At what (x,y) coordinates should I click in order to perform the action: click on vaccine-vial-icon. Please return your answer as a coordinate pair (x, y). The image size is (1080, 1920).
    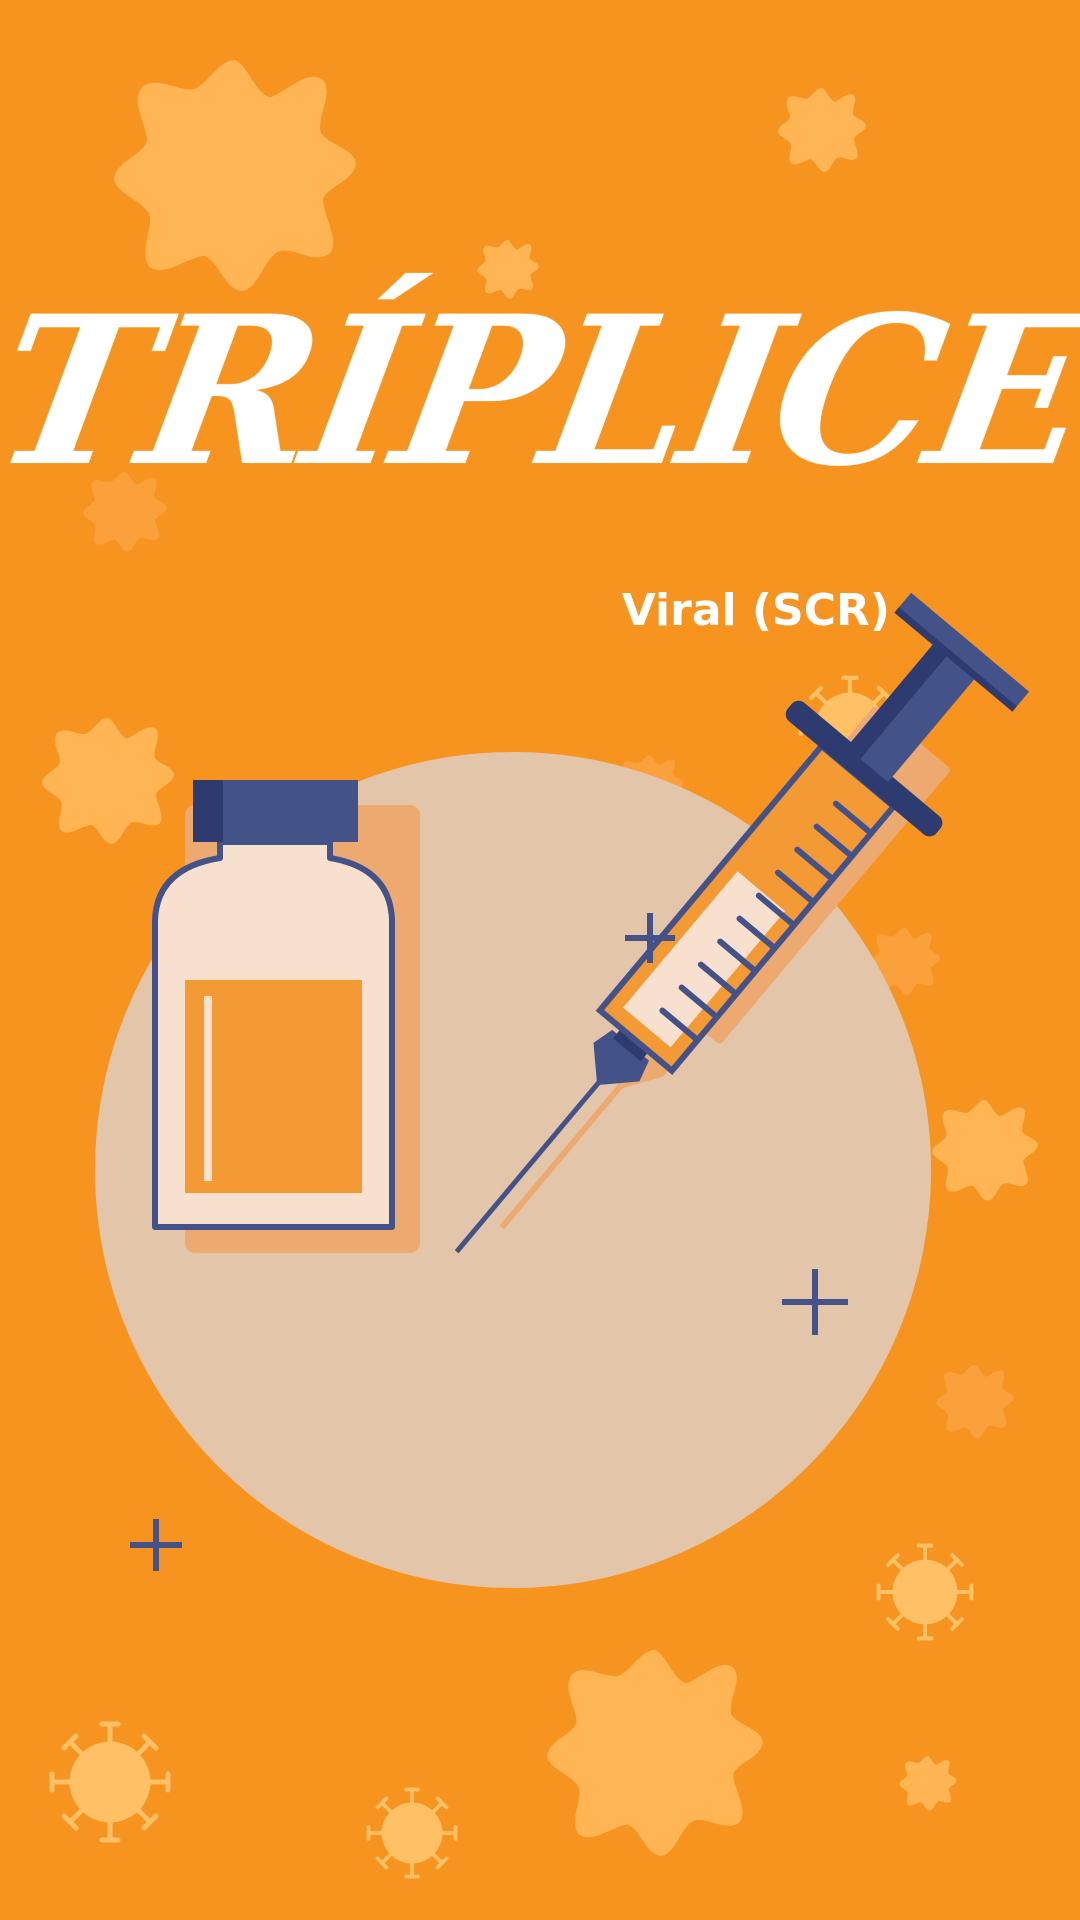
    Looking at the image, I should click on (286, 1016).